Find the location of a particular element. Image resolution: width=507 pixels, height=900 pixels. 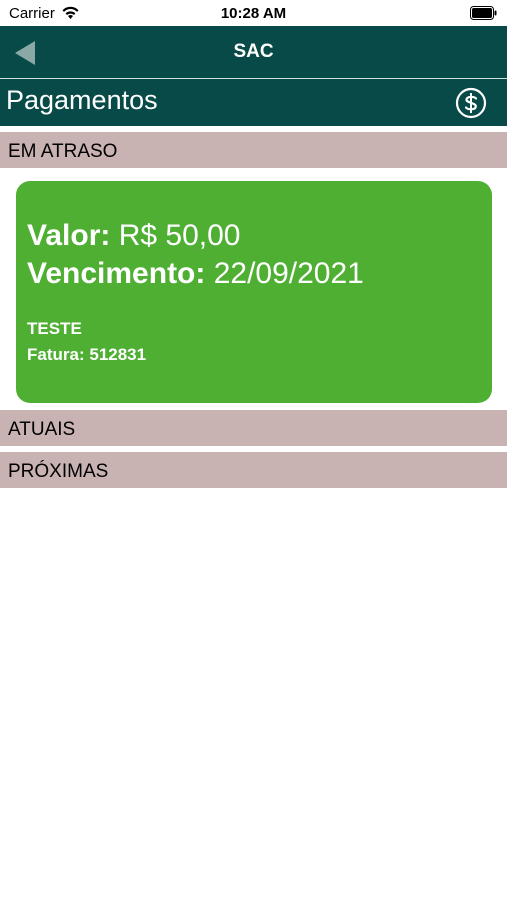

section-current: ATUAIS is located at coordinates (253, 428).